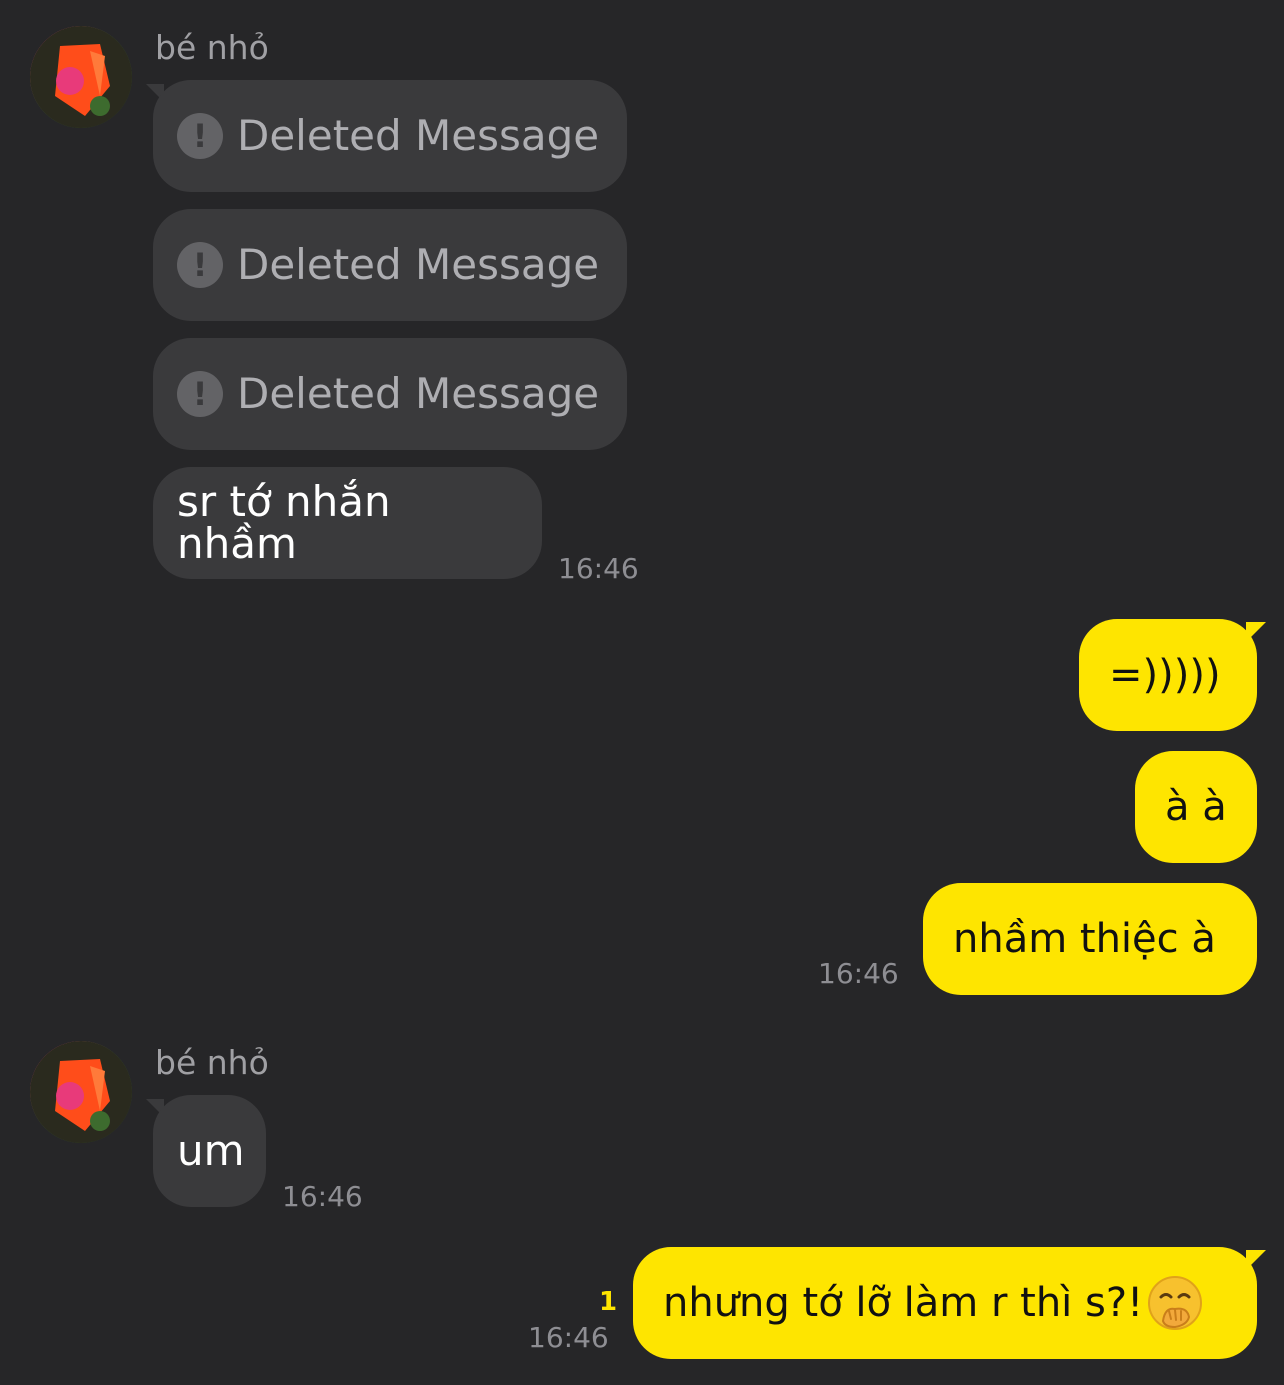 This screenshot has height=1385, width=1284. I want to click on message-text: sr tớ nhắn nhầm, so click(284, 522).